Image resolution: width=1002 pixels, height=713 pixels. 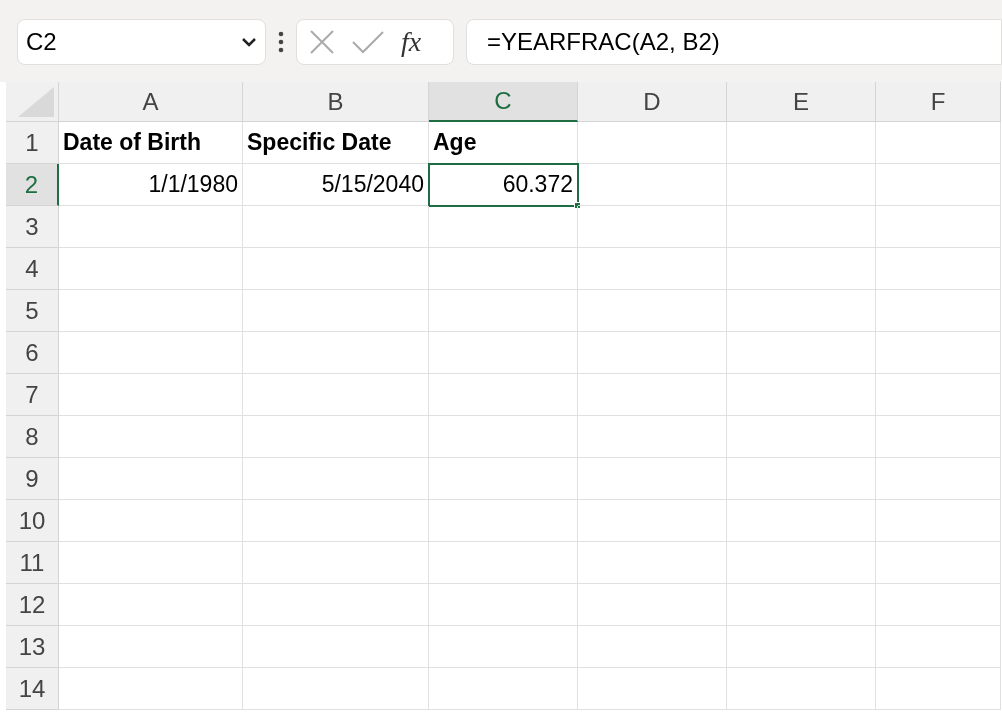 What do you see at coordinates (32, 185) in the screenshot?
I see `row-header: 2` at bounding box center [32, 185].